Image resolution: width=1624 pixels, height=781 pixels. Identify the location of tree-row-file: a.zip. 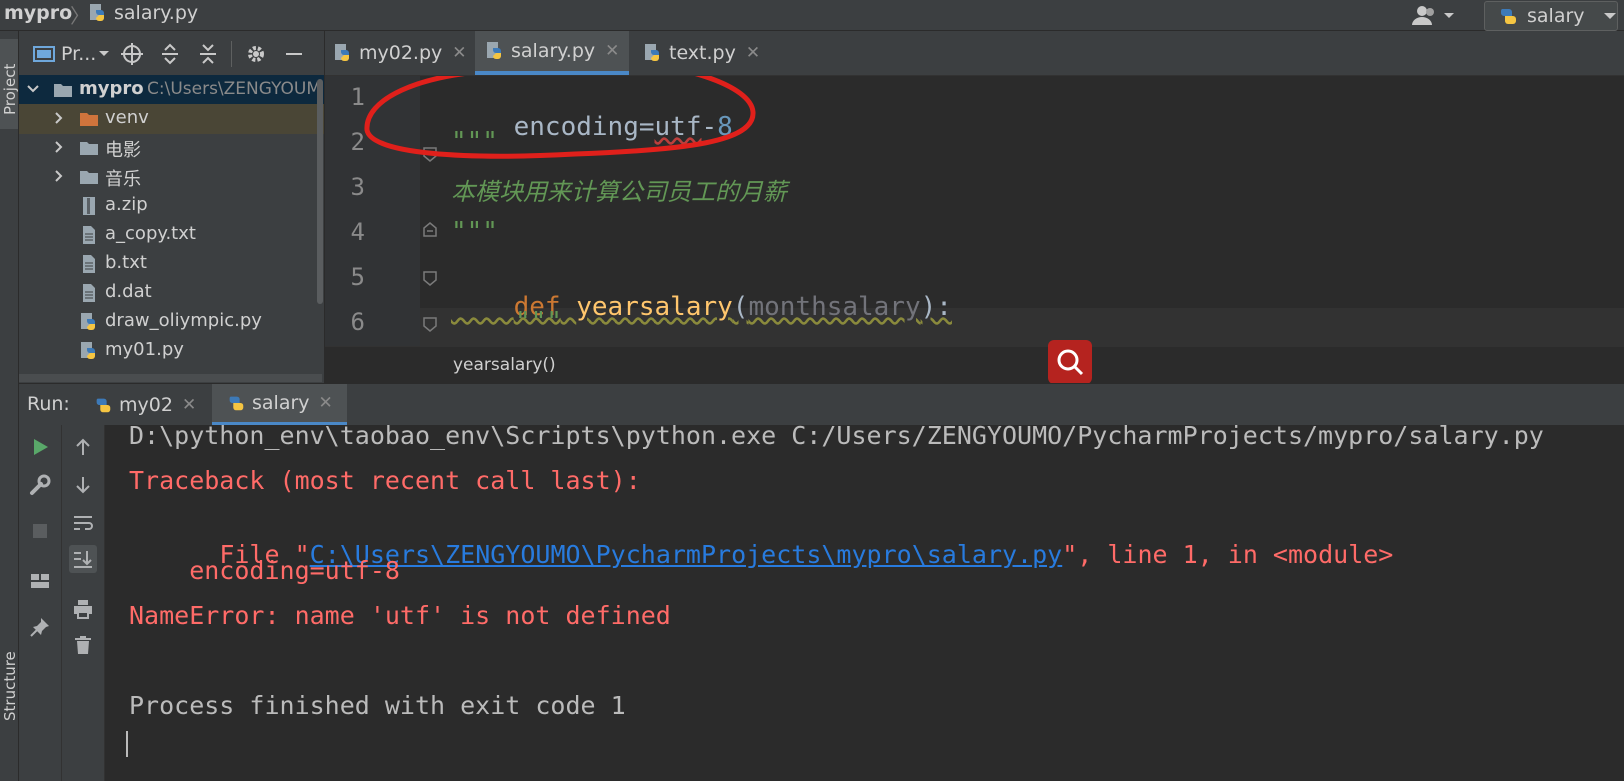
(171, 206).